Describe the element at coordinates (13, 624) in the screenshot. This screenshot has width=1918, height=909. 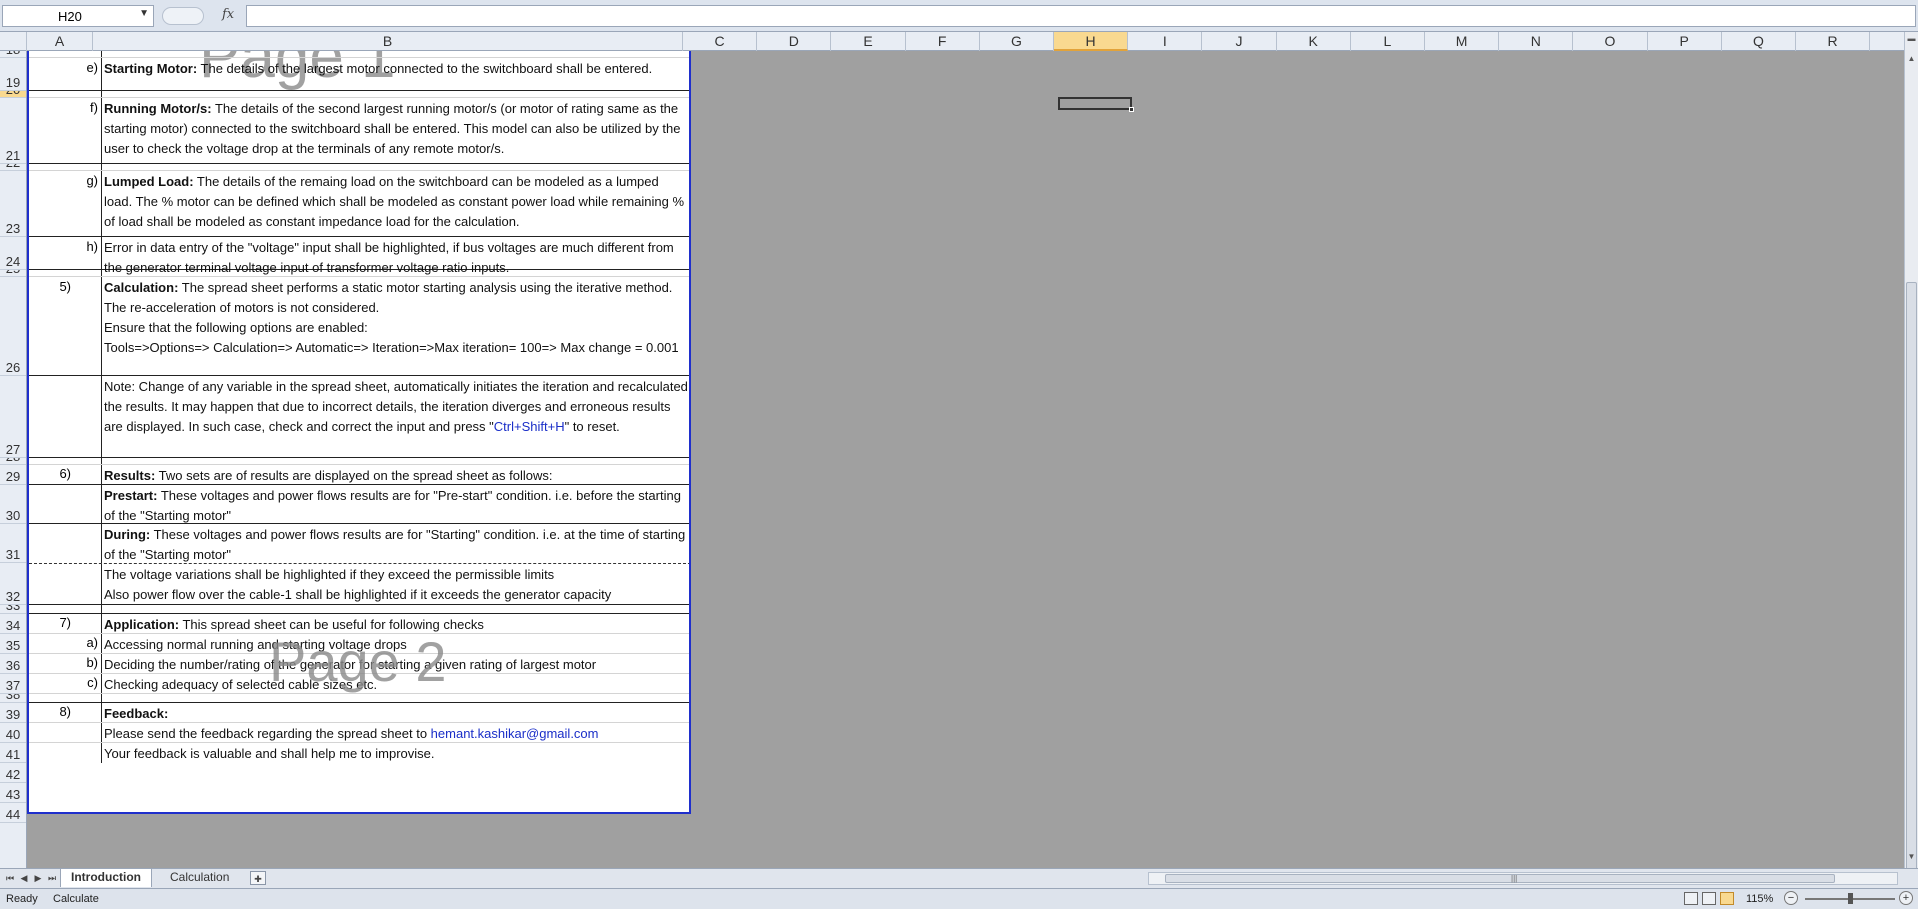
I see `row-header-34: 34` at that location.